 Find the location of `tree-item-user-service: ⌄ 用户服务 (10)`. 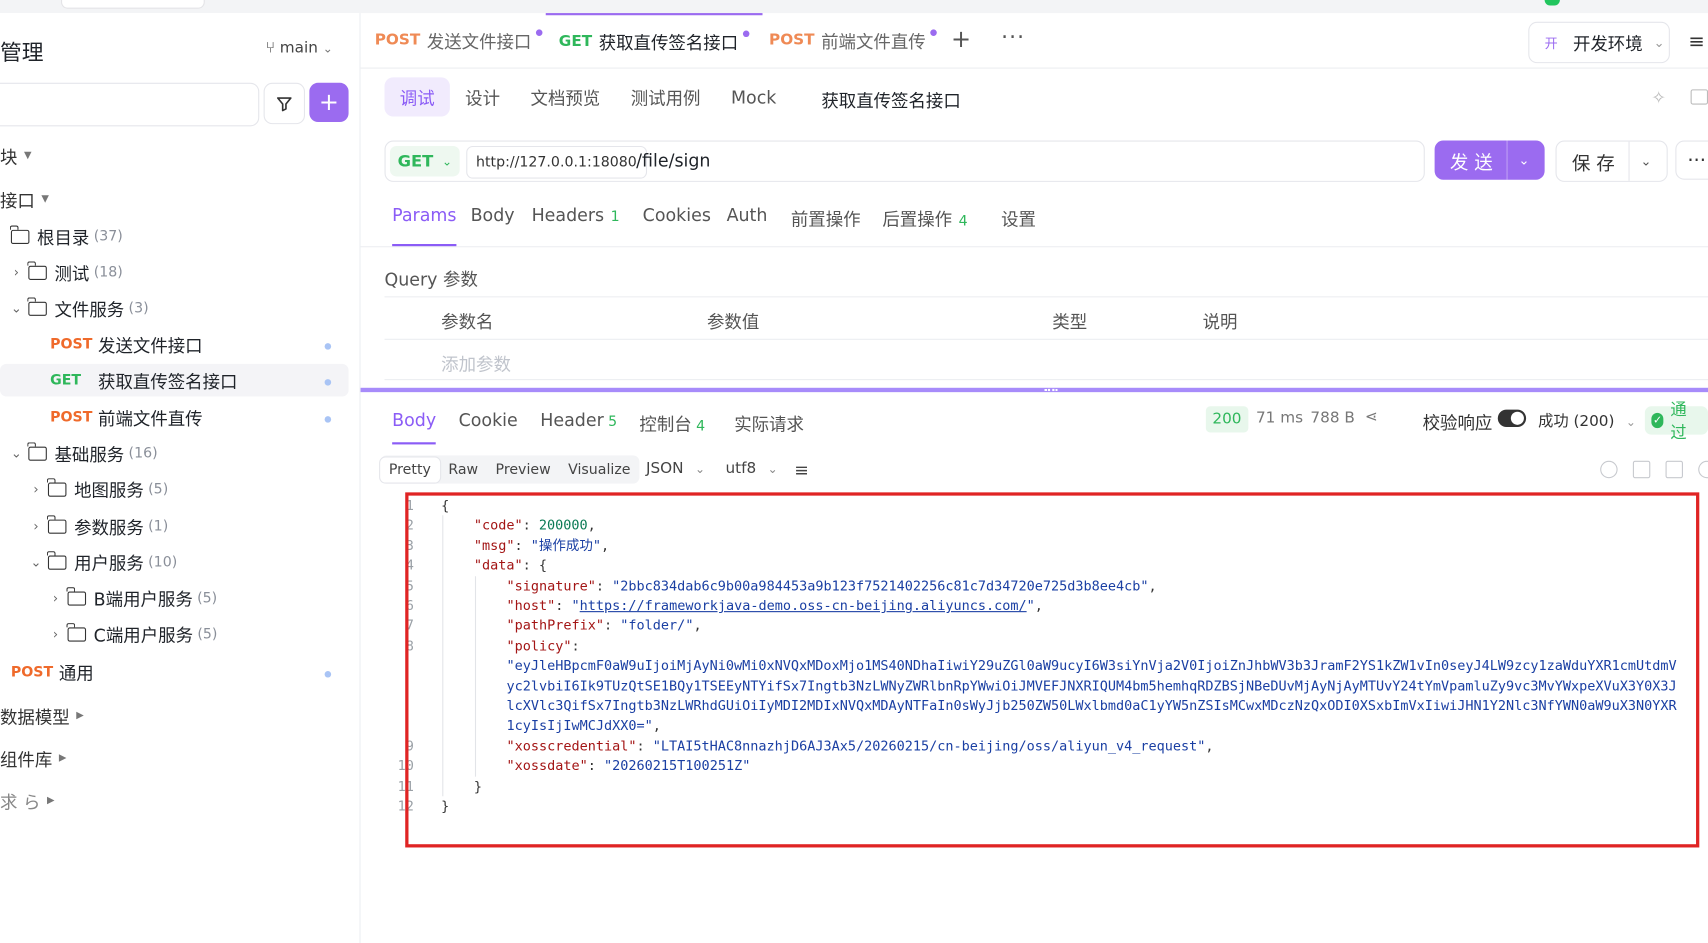

tree-item-user-service: ⌄ 用户服务 (10) is located at coordinates (102, 562).